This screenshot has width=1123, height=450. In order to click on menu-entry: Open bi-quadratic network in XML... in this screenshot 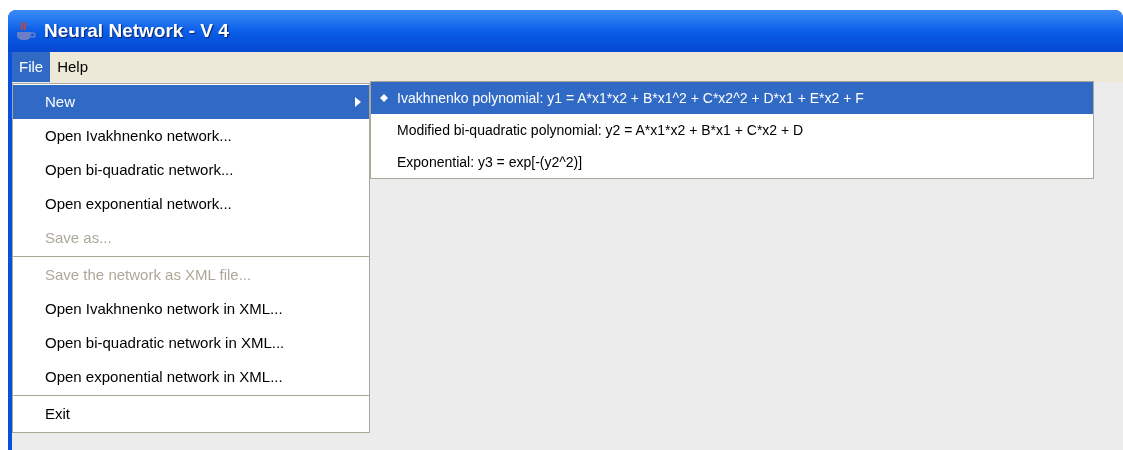, I will do `click(191, 343)`.